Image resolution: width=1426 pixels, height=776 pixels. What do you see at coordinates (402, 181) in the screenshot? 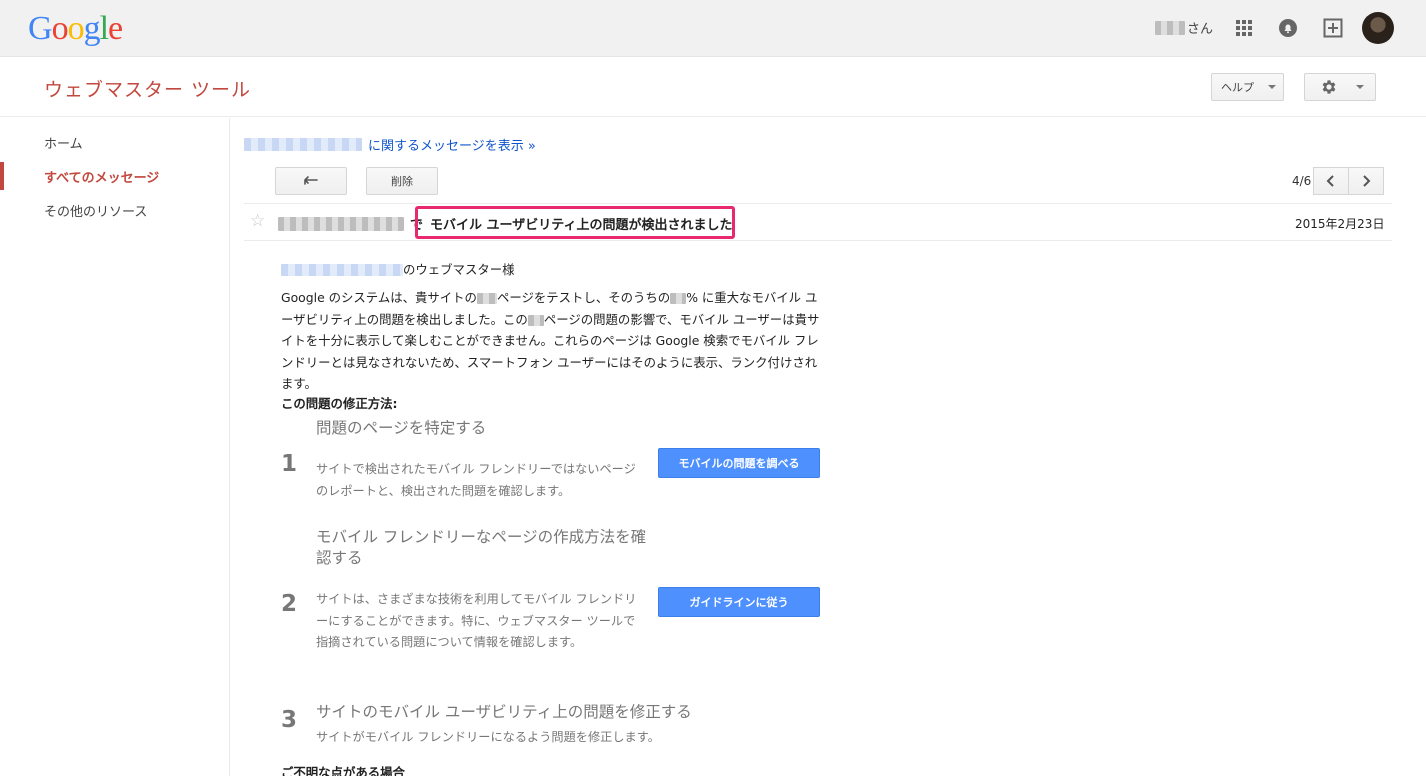
I see `delete-button: 削除` at bounding box center [402, 181].